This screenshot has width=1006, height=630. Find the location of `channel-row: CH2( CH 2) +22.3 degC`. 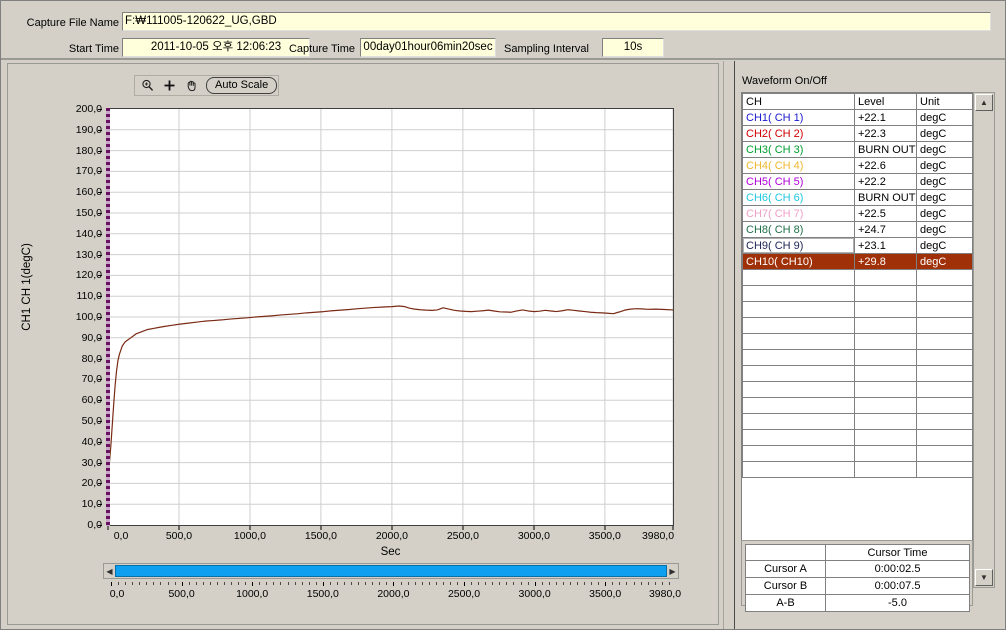

channel-row: CH2( CH 2) +22.3 degC is located at coordinates (857, 133).